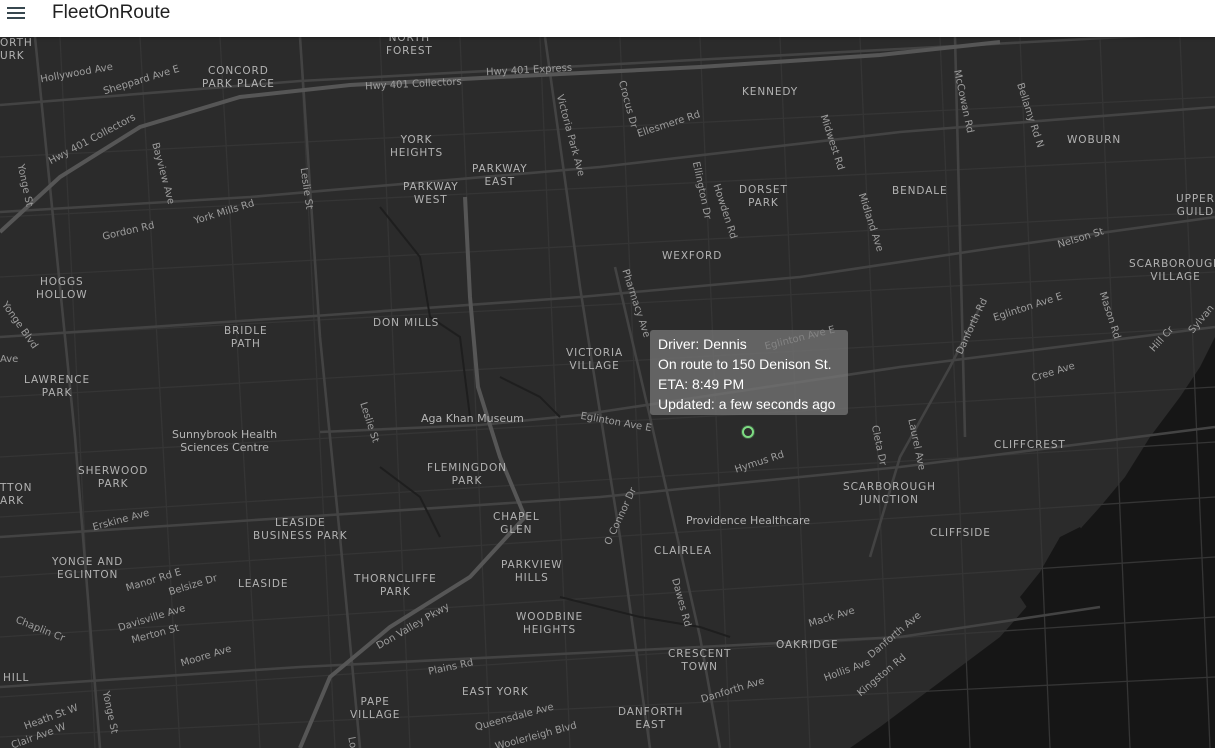 This screenshot has width=1215, height=748. What do you see at coordinates (748, 432) in the screenshot?
I see `vehicle-location-marker-icon` at bounding box center [748, 432].